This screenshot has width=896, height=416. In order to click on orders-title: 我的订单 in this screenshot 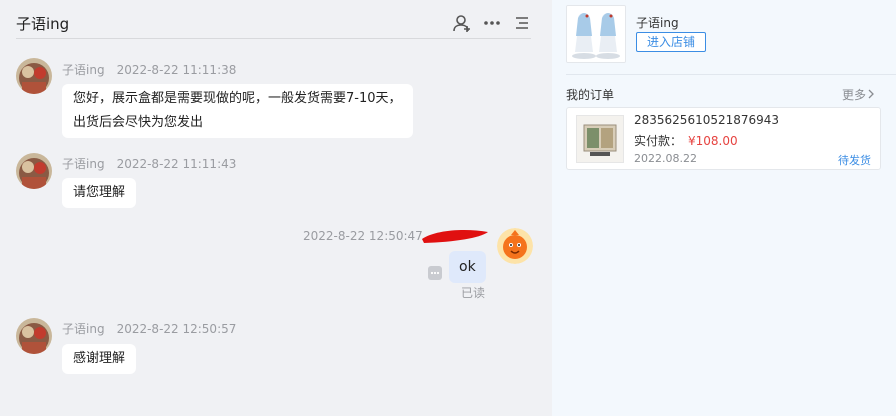, I will do `click(590, 95)`.